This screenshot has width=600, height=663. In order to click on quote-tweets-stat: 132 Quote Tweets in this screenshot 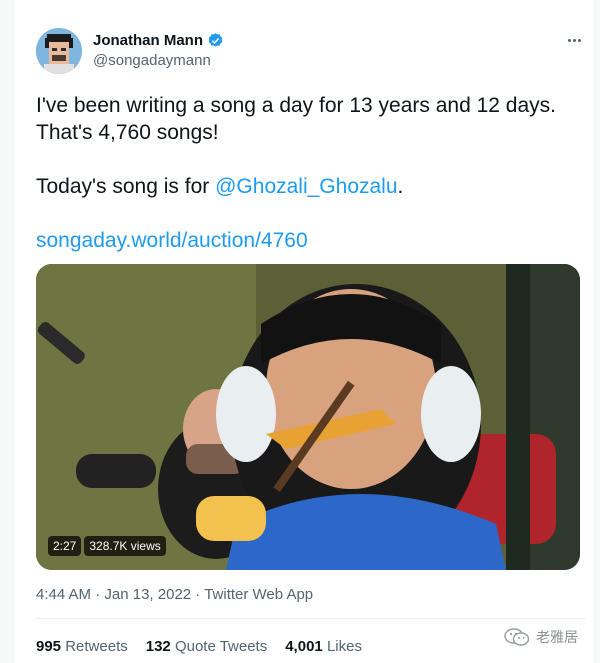, I will do `click(206, 646)`.